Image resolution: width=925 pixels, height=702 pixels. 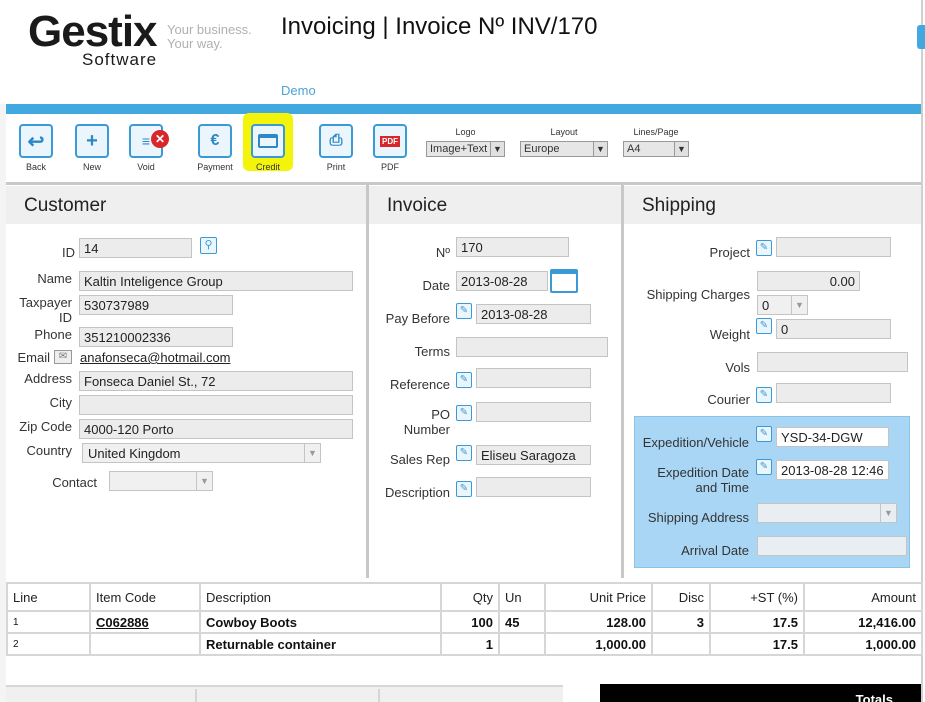 I want to click on contact-select: ▼, so click(x=161, y=481).